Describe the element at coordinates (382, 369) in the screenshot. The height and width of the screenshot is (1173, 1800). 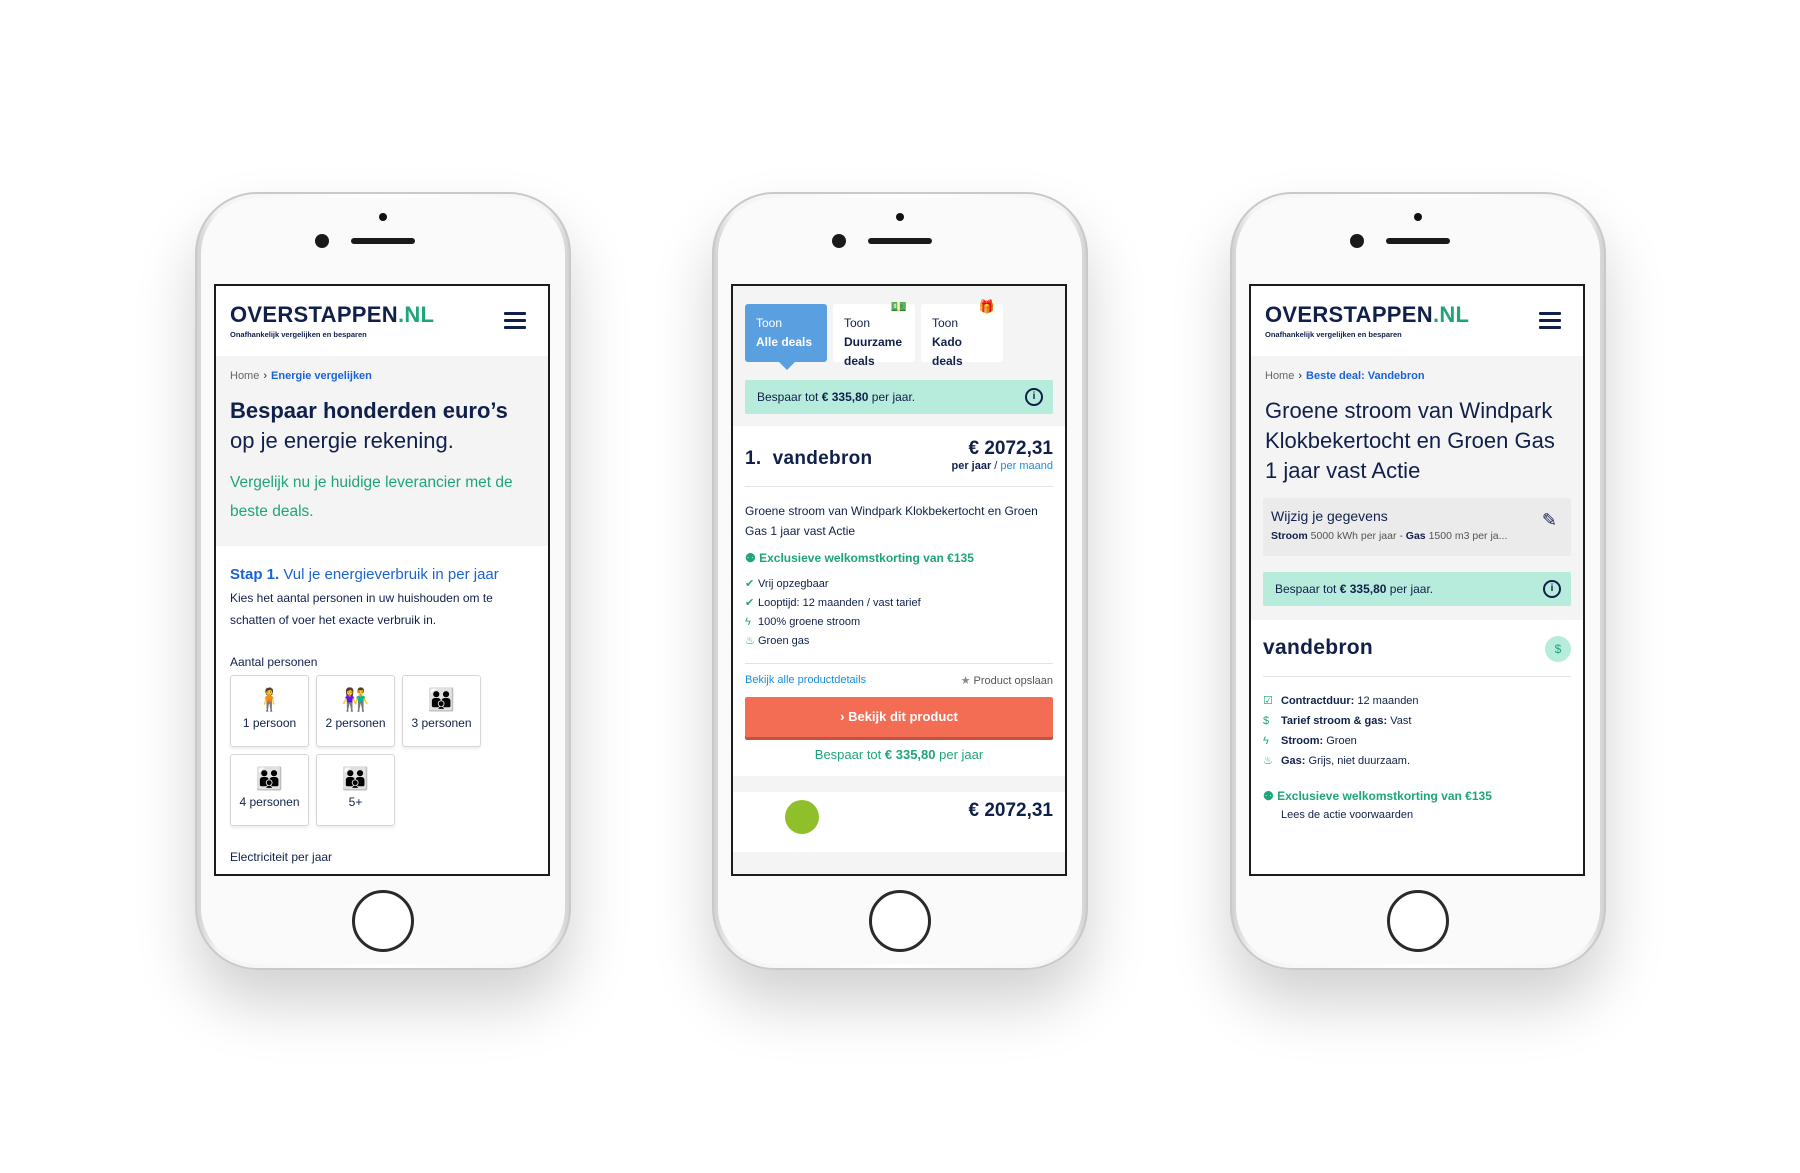
I see `breadcrumb: Home › Energie vergelijken` at that location.